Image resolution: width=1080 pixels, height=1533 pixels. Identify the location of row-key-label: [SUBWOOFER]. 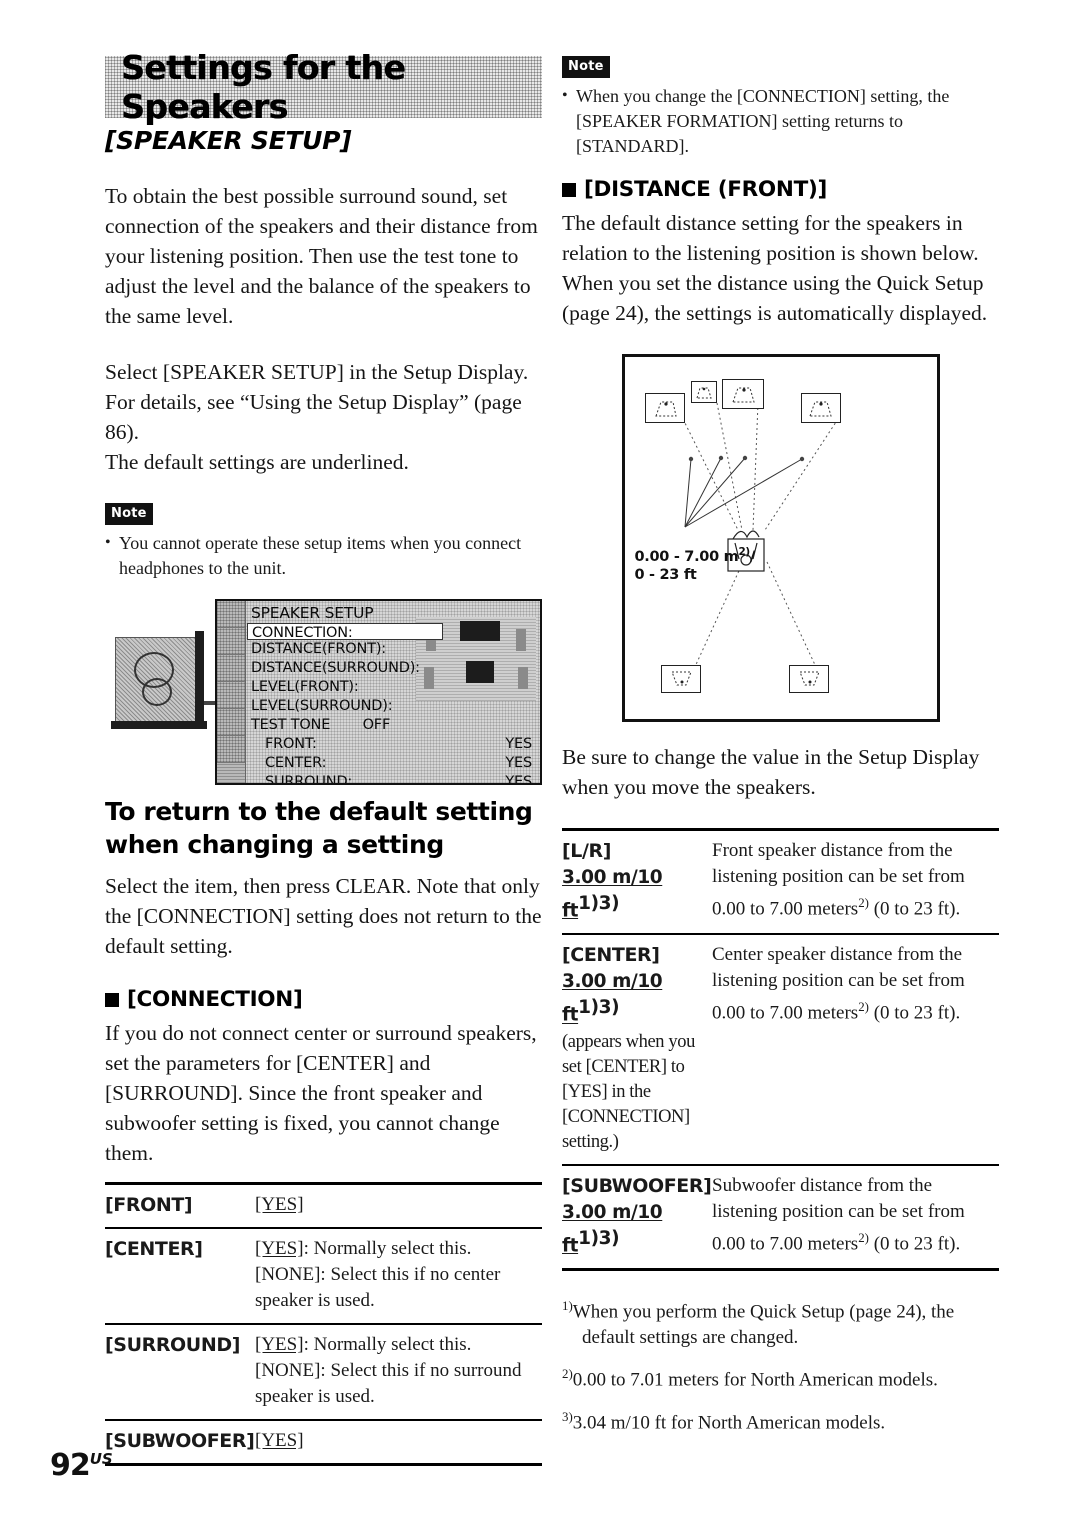
(637, 1185).